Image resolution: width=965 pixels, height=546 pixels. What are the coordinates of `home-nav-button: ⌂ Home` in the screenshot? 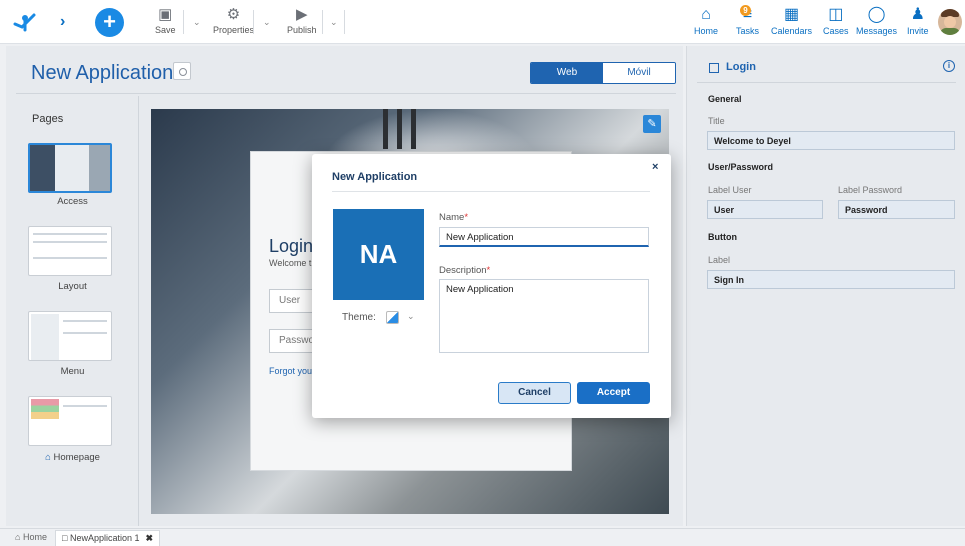 It's located at (706, 20).